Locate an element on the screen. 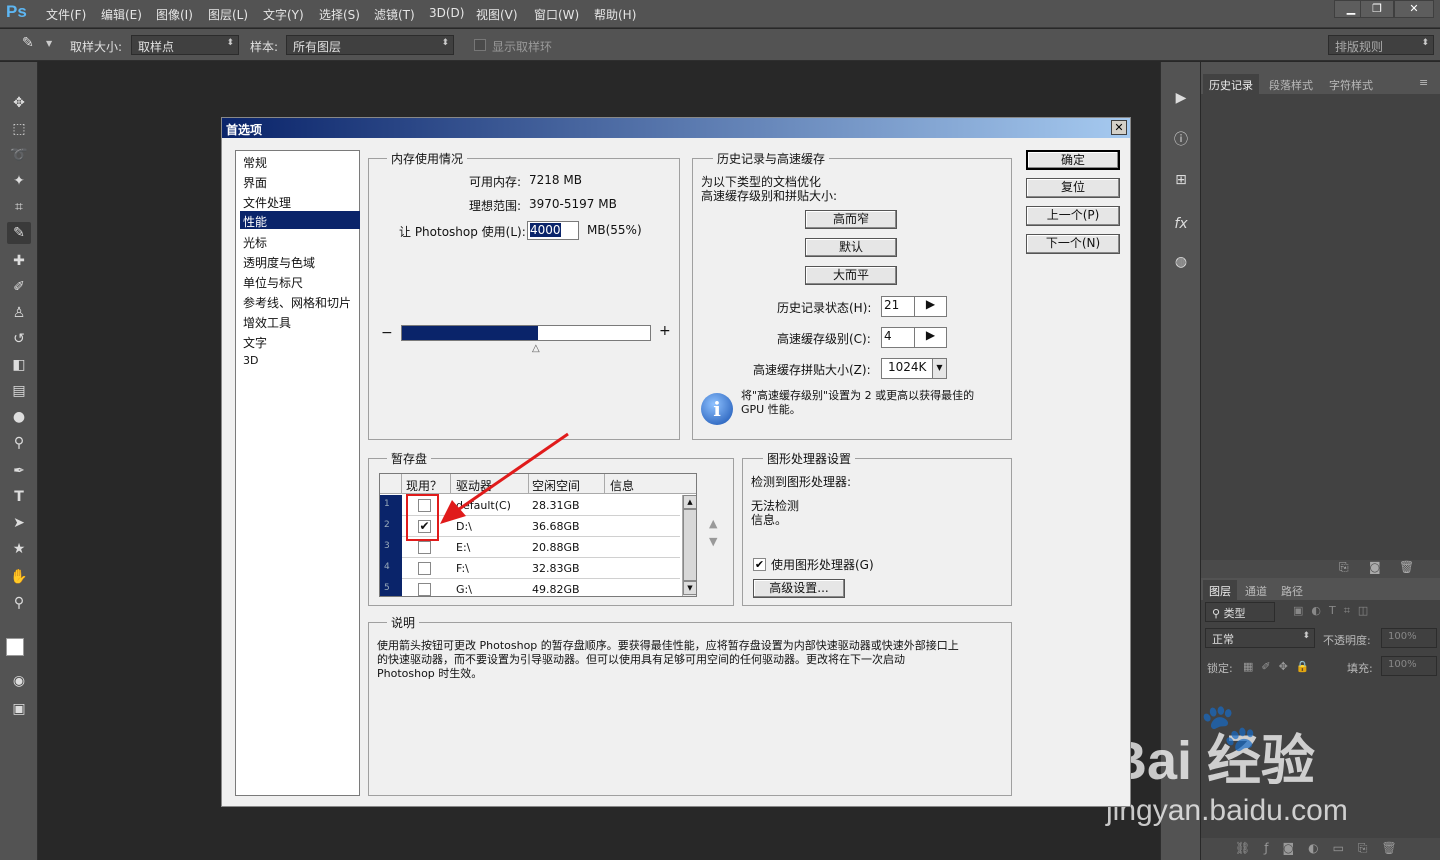 Image resolution: width=1440 pixels, height=860 pixels. tab-paragraph-styles: 段落样式 is located at coordinates (1291, 84).